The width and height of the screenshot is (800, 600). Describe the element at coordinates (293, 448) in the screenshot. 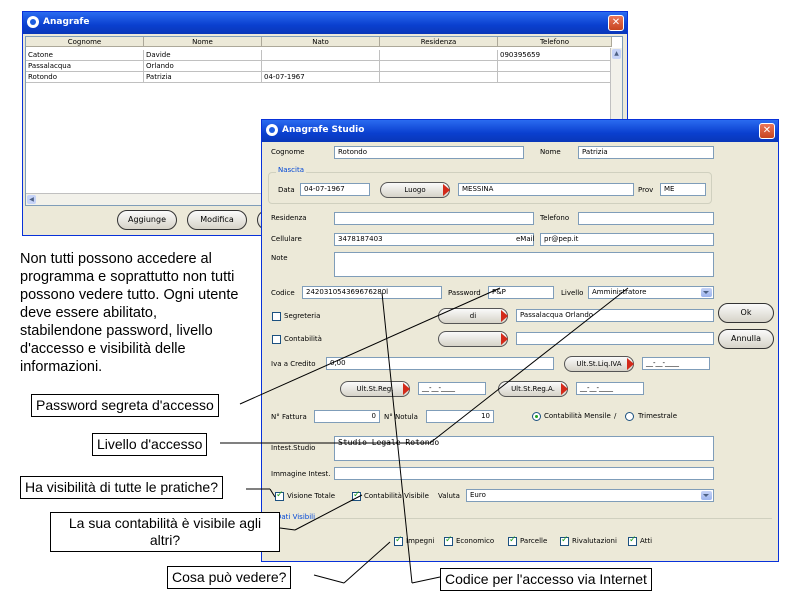

I see `intest-label: Intest.Studio` at that location.